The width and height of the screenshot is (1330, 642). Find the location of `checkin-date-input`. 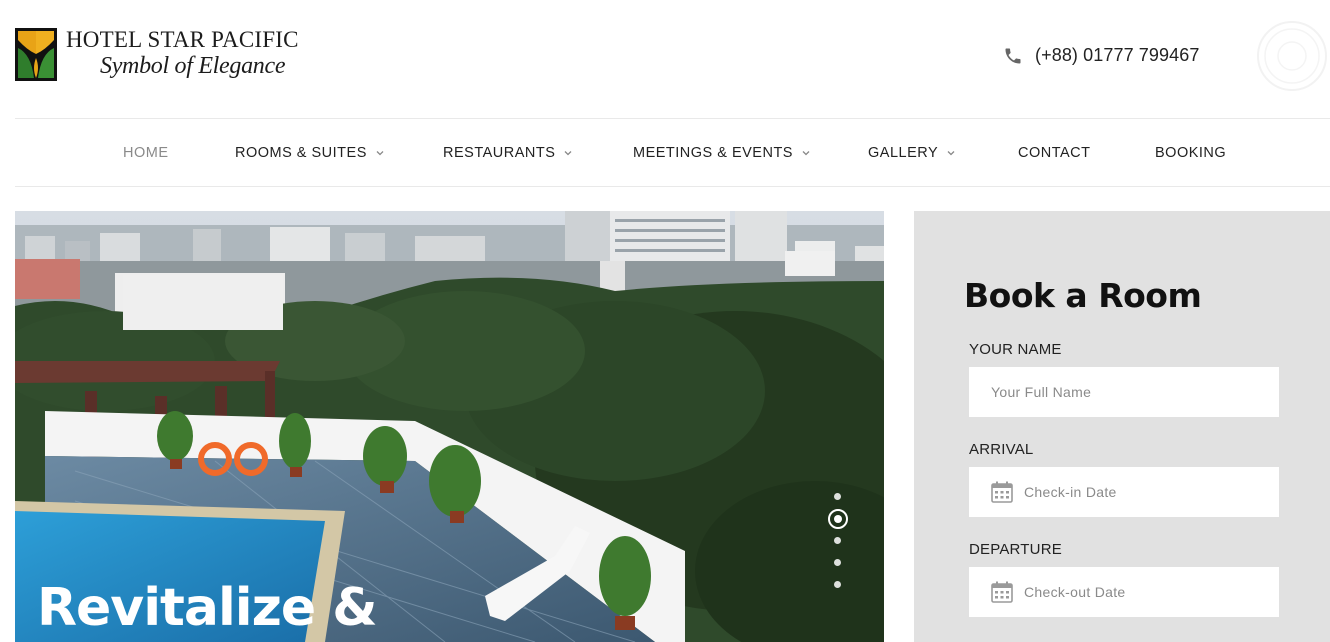

checkin-date-input is located at coordinates (1151, 492).